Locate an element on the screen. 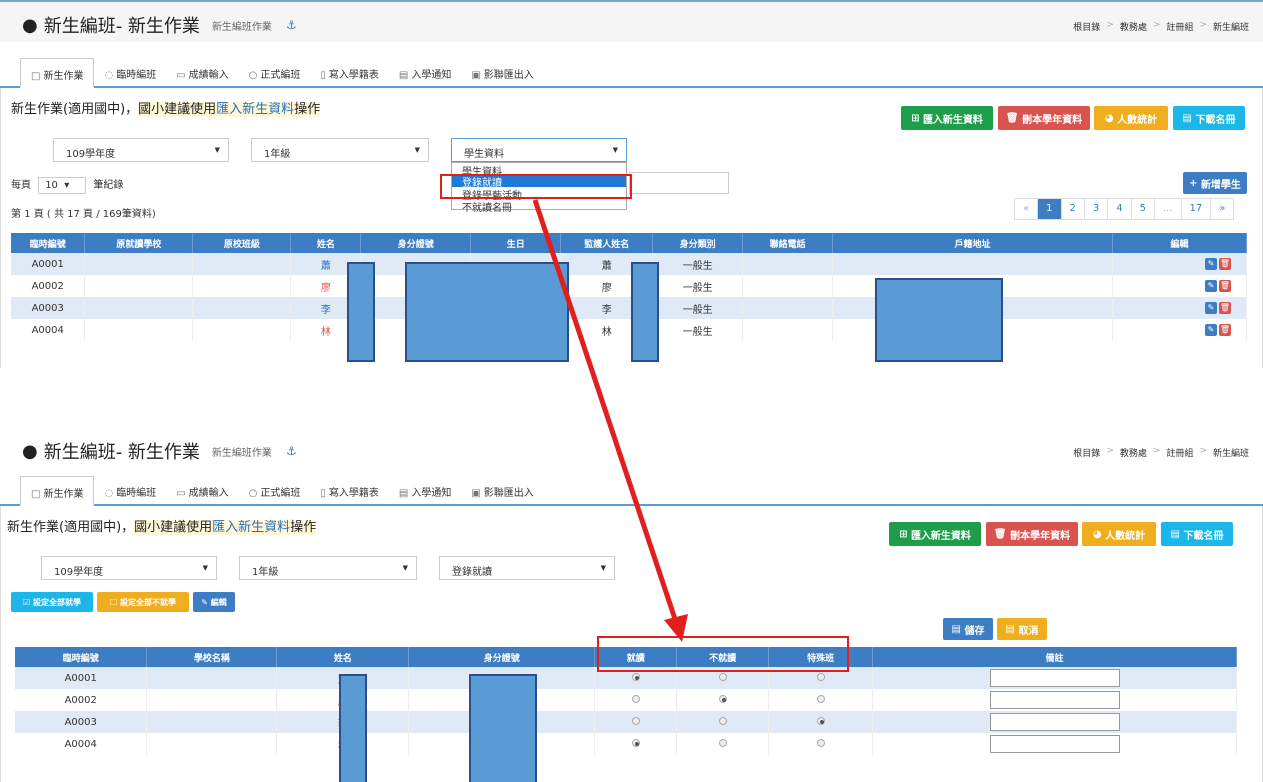 The height and width of the screenshot is (782, 1263). col-header: 身分證號 is located at coordinates (416, 243).